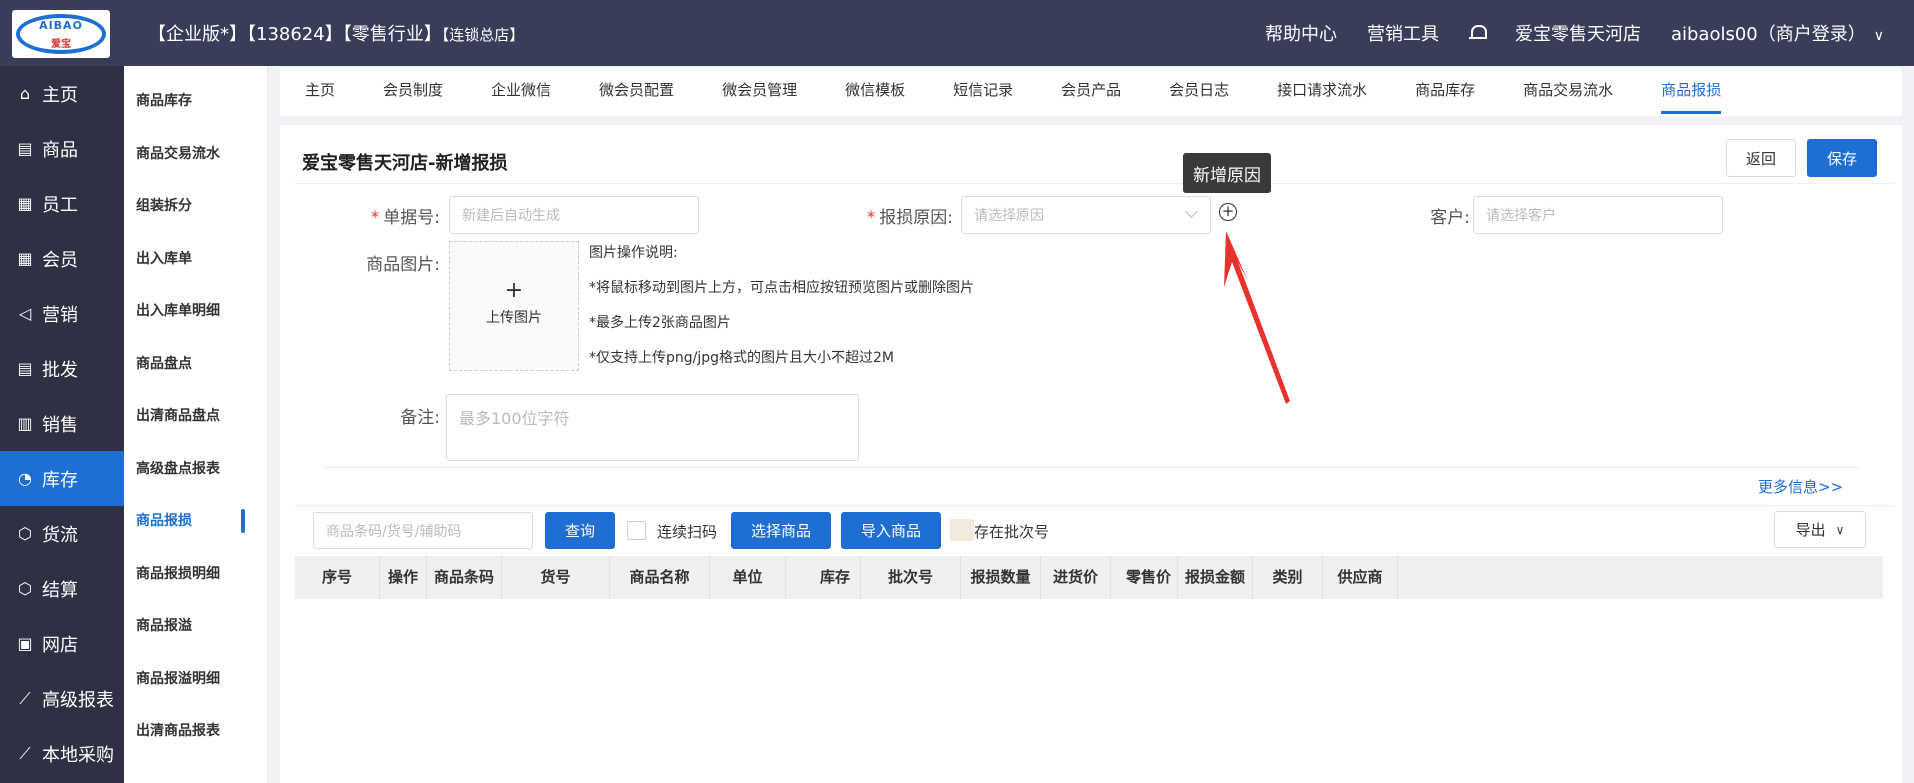  What do you see at coordinates (1215, 577) in the screenshot?
I see `column-header: 报损金额` at bounding box center [1215, 577].